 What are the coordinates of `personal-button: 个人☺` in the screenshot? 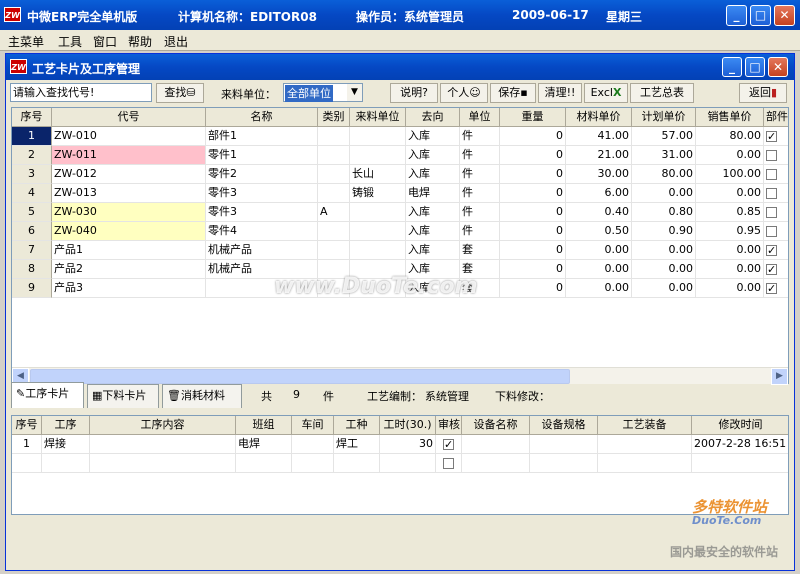 It's located at (464, 93).